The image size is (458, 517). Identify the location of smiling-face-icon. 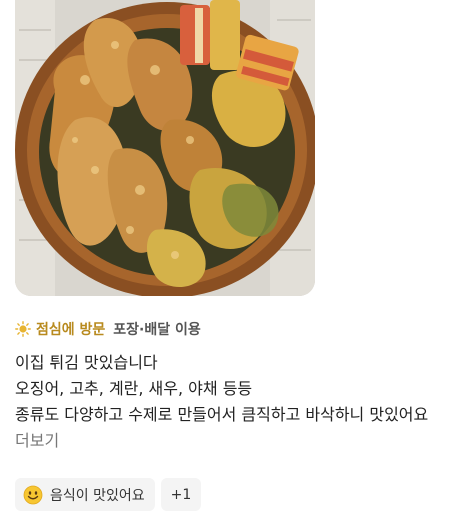
(33, 494).